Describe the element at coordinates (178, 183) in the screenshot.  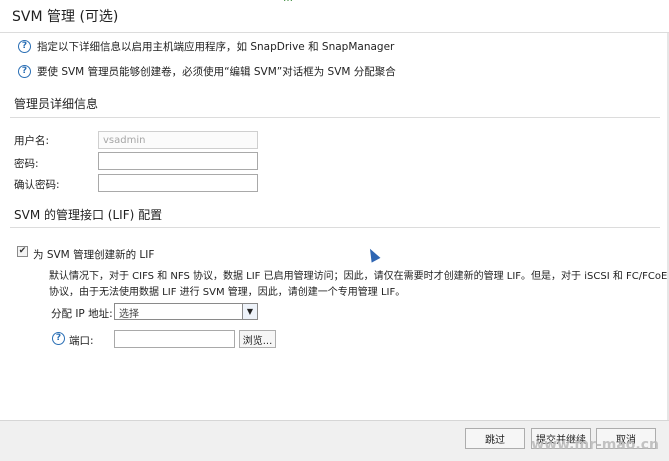
I see `confirm-password-field` at that location.